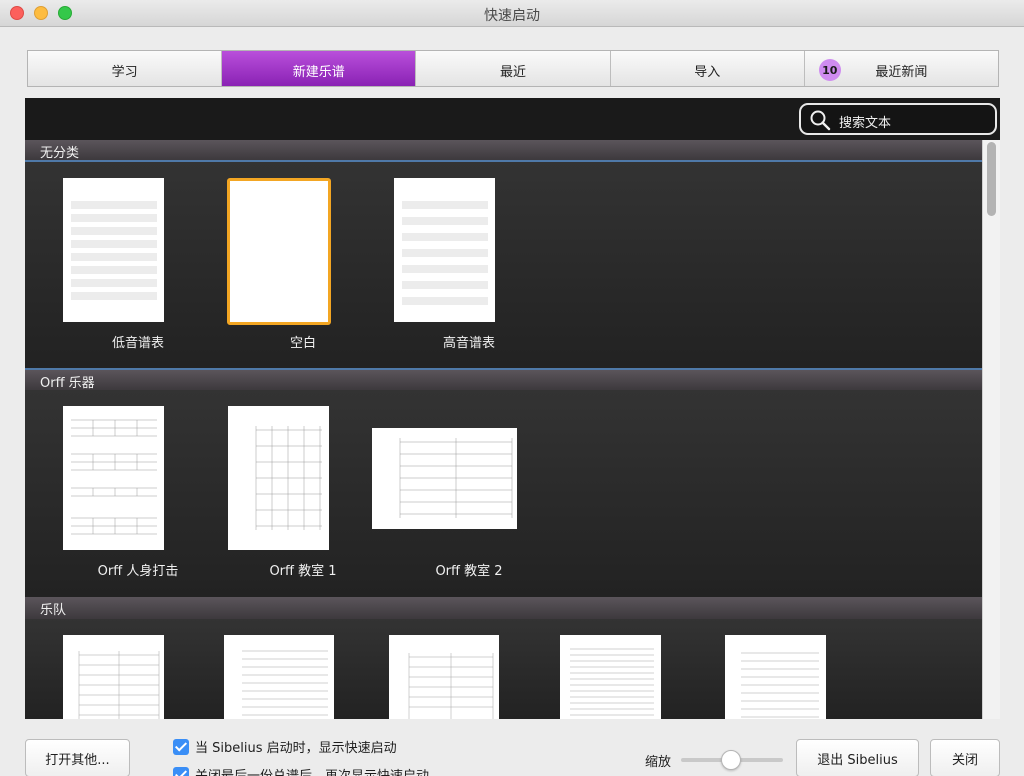 The height and width of the screenshot is (776, 1024). What do you see at coordinates (991, 179) in the screenshot?
I see `scrollbar-thumb` at bounding box center [991, 179].